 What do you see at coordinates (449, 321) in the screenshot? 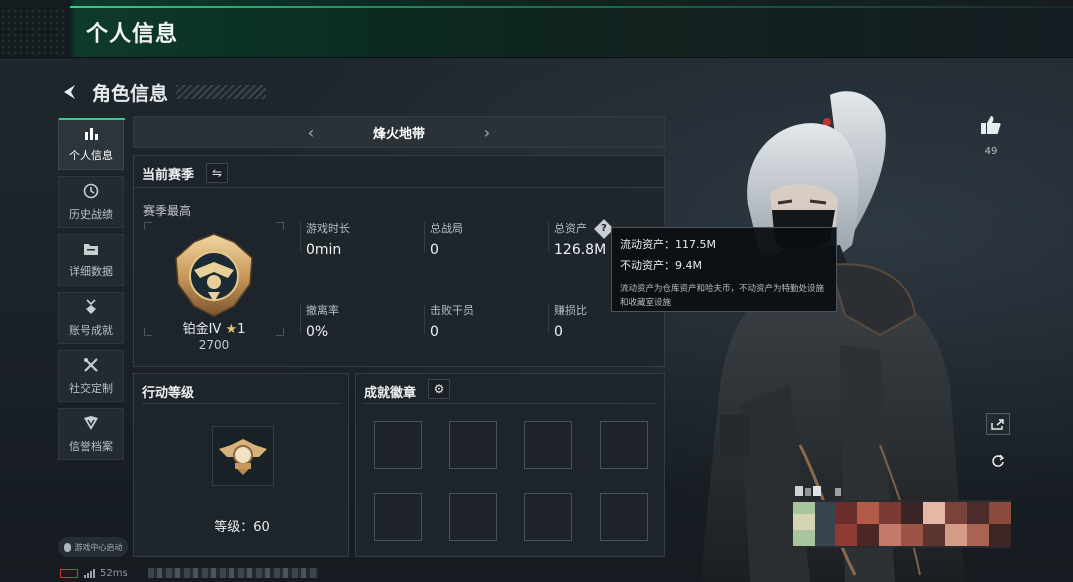
I see `stat-operators-defeated: 击败干员 0` at bounding box center [449, 321].